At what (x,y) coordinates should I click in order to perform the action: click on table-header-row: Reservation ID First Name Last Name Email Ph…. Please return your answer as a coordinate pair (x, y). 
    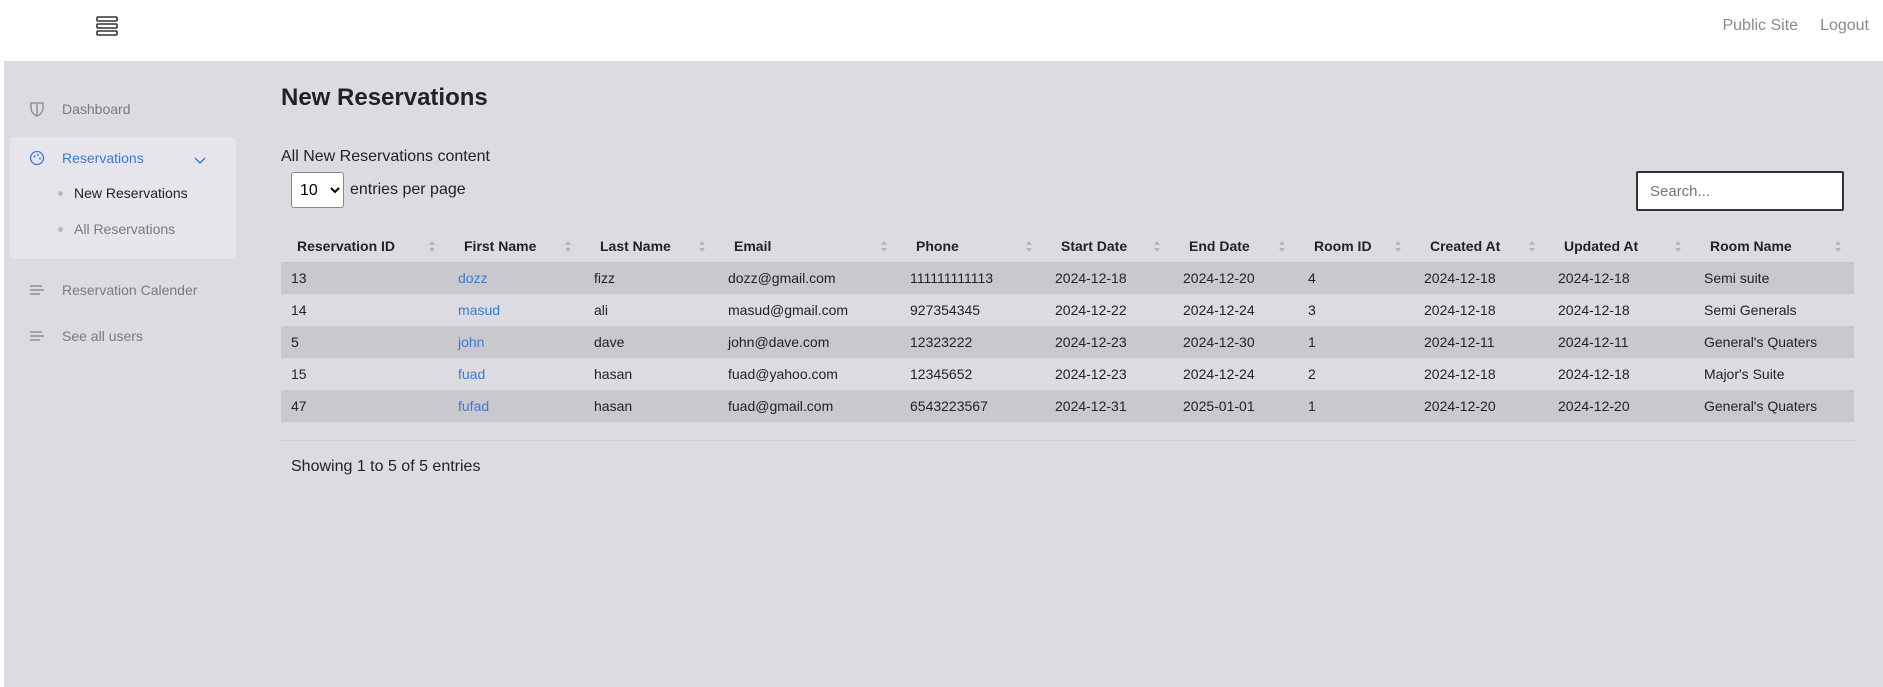
    Looking at the image, I should click on (1067, 246).